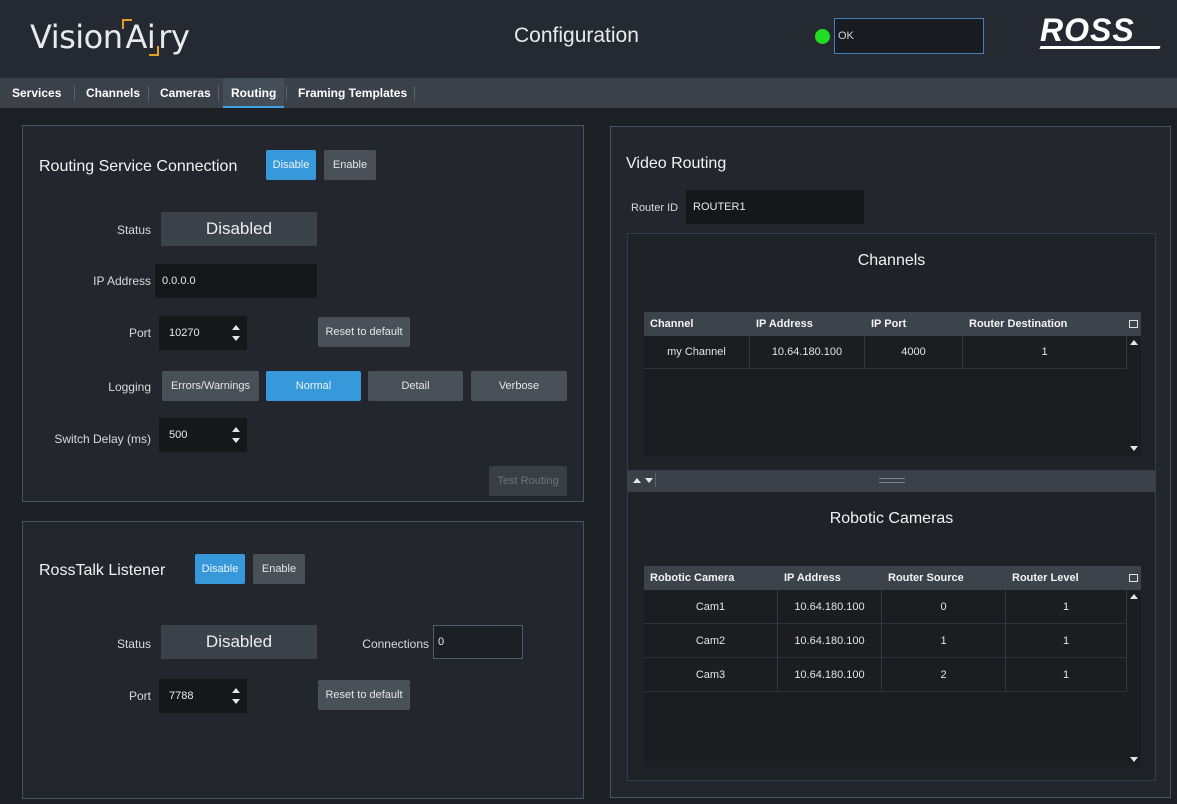 The width and height of the screenshot is (1177, 804). What do you see at coordinates (1087, 30) in the screenshot?
I see `ross-logo: ROSS` at bounding box center [1087, 30].